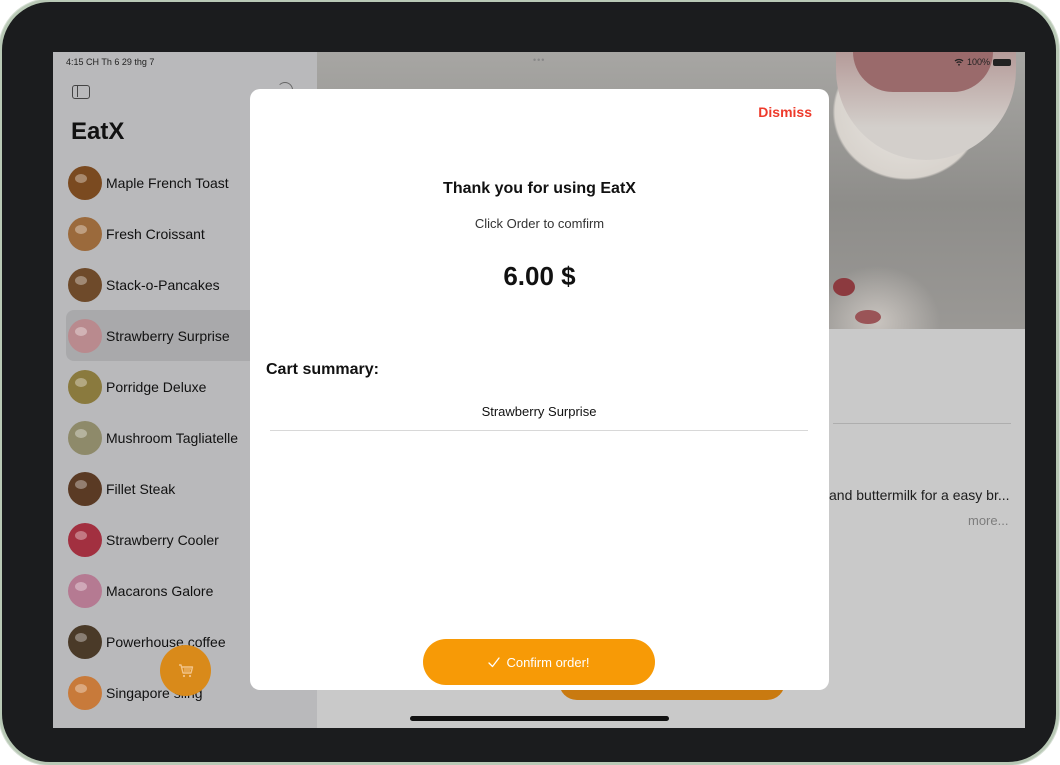 This screenshot has height=765, width=1060. Describe the element at coordinates (81, 92) in the screenshot. I see `sidebar-toggle-icon` at that location.